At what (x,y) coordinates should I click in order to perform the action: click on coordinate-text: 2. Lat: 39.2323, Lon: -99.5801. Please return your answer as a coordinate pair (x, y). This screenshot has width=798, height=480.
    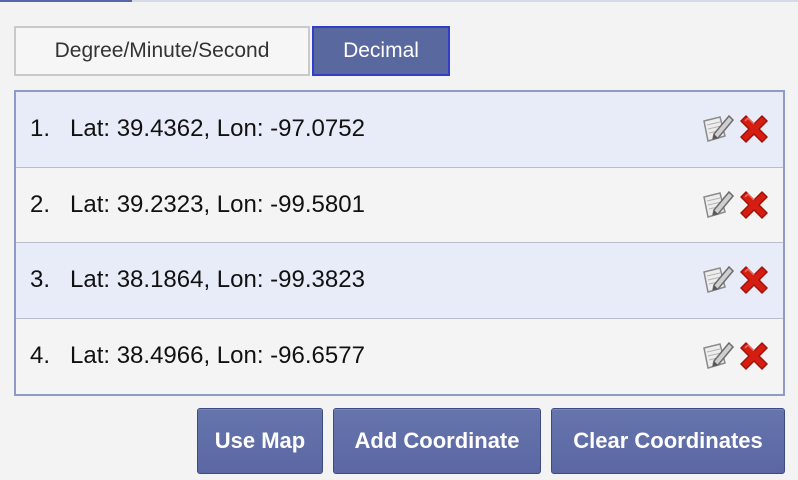
    Looking at the image, I should click on (197, 205).